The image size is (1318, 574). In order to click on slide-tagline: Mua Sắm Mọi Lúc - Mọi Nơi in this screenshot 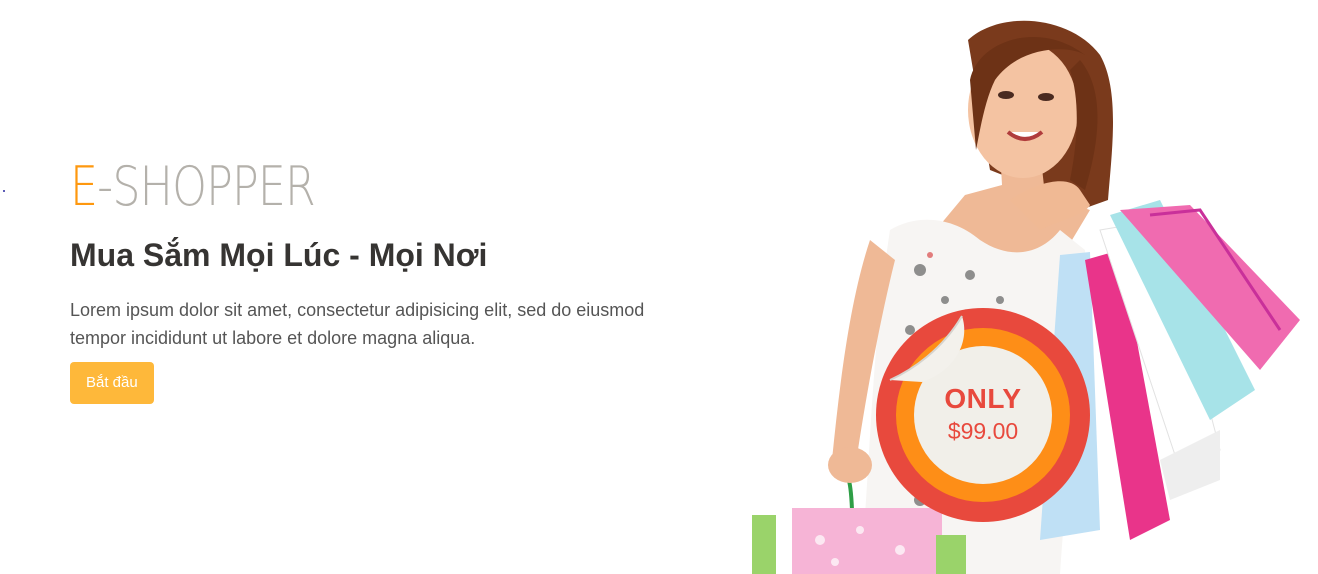, I will do `click(279, 255)`.